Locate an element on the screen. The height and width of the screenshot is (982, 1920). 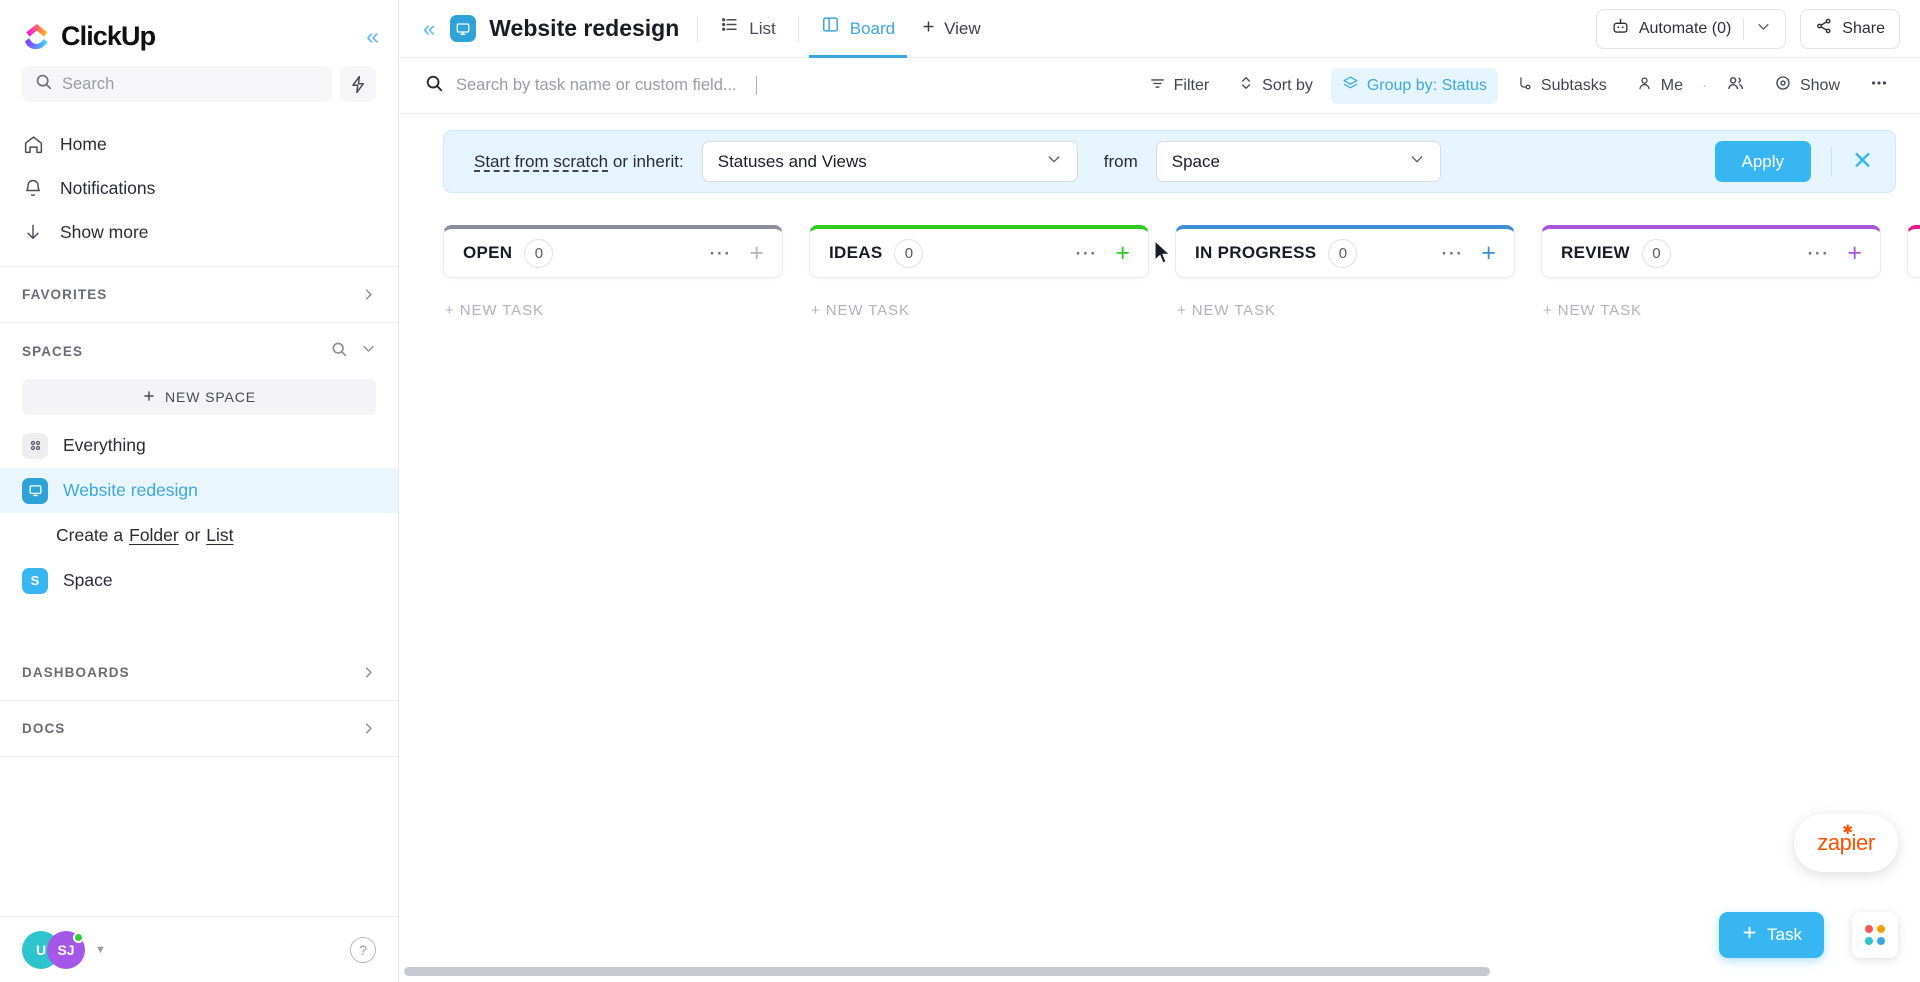
sidebar-section-spaces: SPACES is located at coordinates (199, 351).